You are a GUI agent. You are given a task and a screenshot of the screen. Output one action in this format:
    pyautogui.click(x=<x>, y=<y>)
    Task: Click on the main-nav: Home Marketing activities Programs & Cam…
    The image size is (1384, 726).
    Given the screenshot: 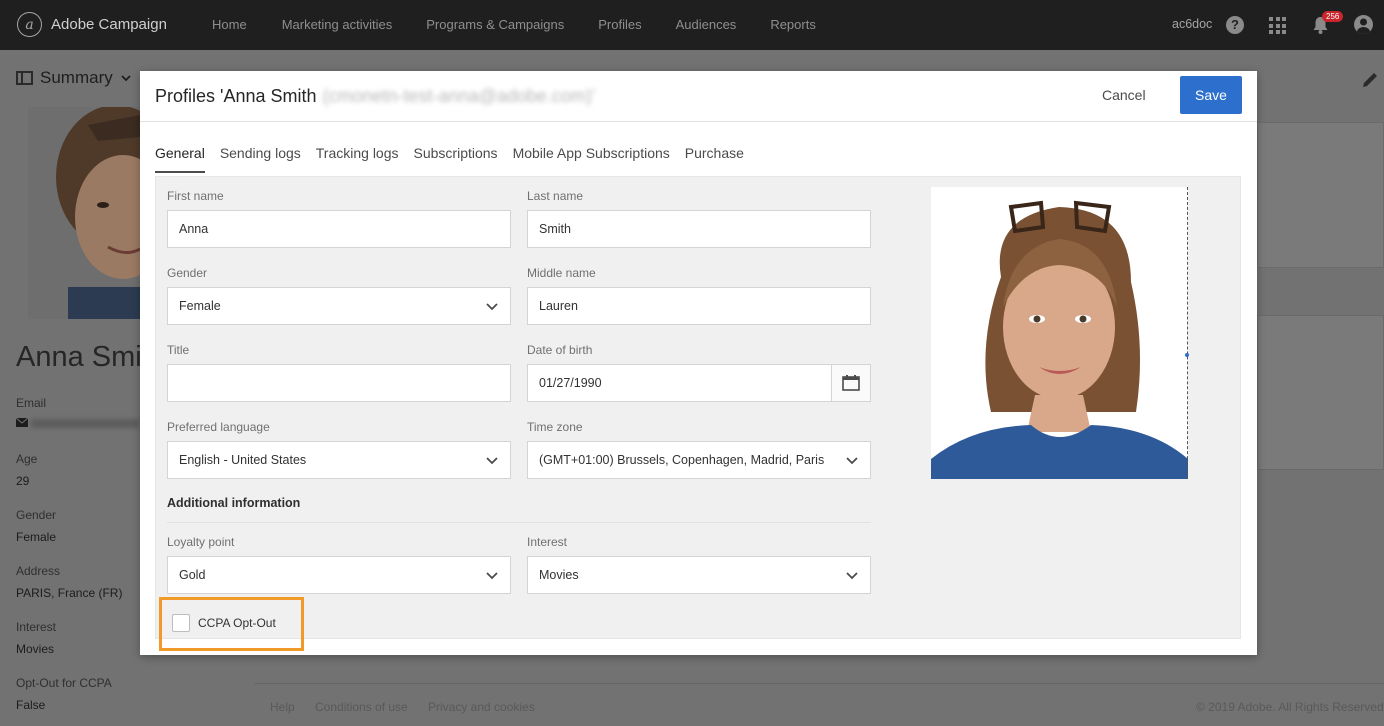 What is the action you would take?
    pyautogui.click(x=531, y=24)
    